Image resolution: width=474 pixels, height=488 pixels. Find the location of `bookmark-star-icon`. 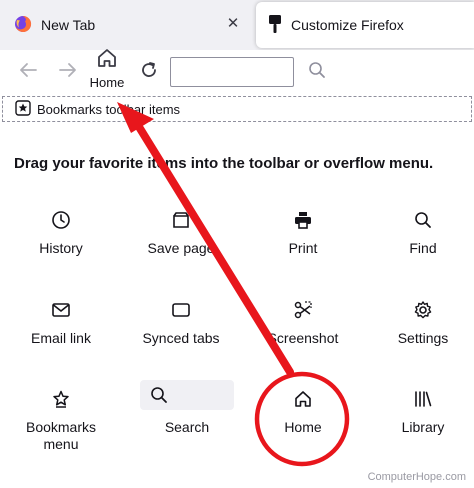

bookmark-star-icon is located at coordinates (23, 109).